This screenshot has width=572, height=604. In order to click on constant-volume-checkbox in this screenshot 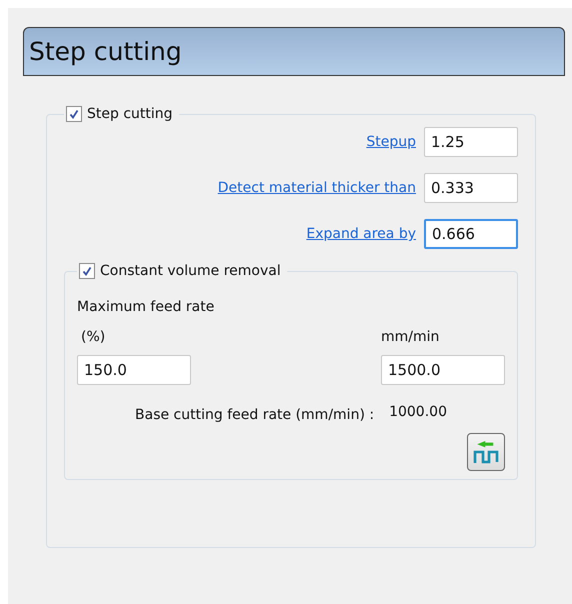, I will do `click(87, 271)`.